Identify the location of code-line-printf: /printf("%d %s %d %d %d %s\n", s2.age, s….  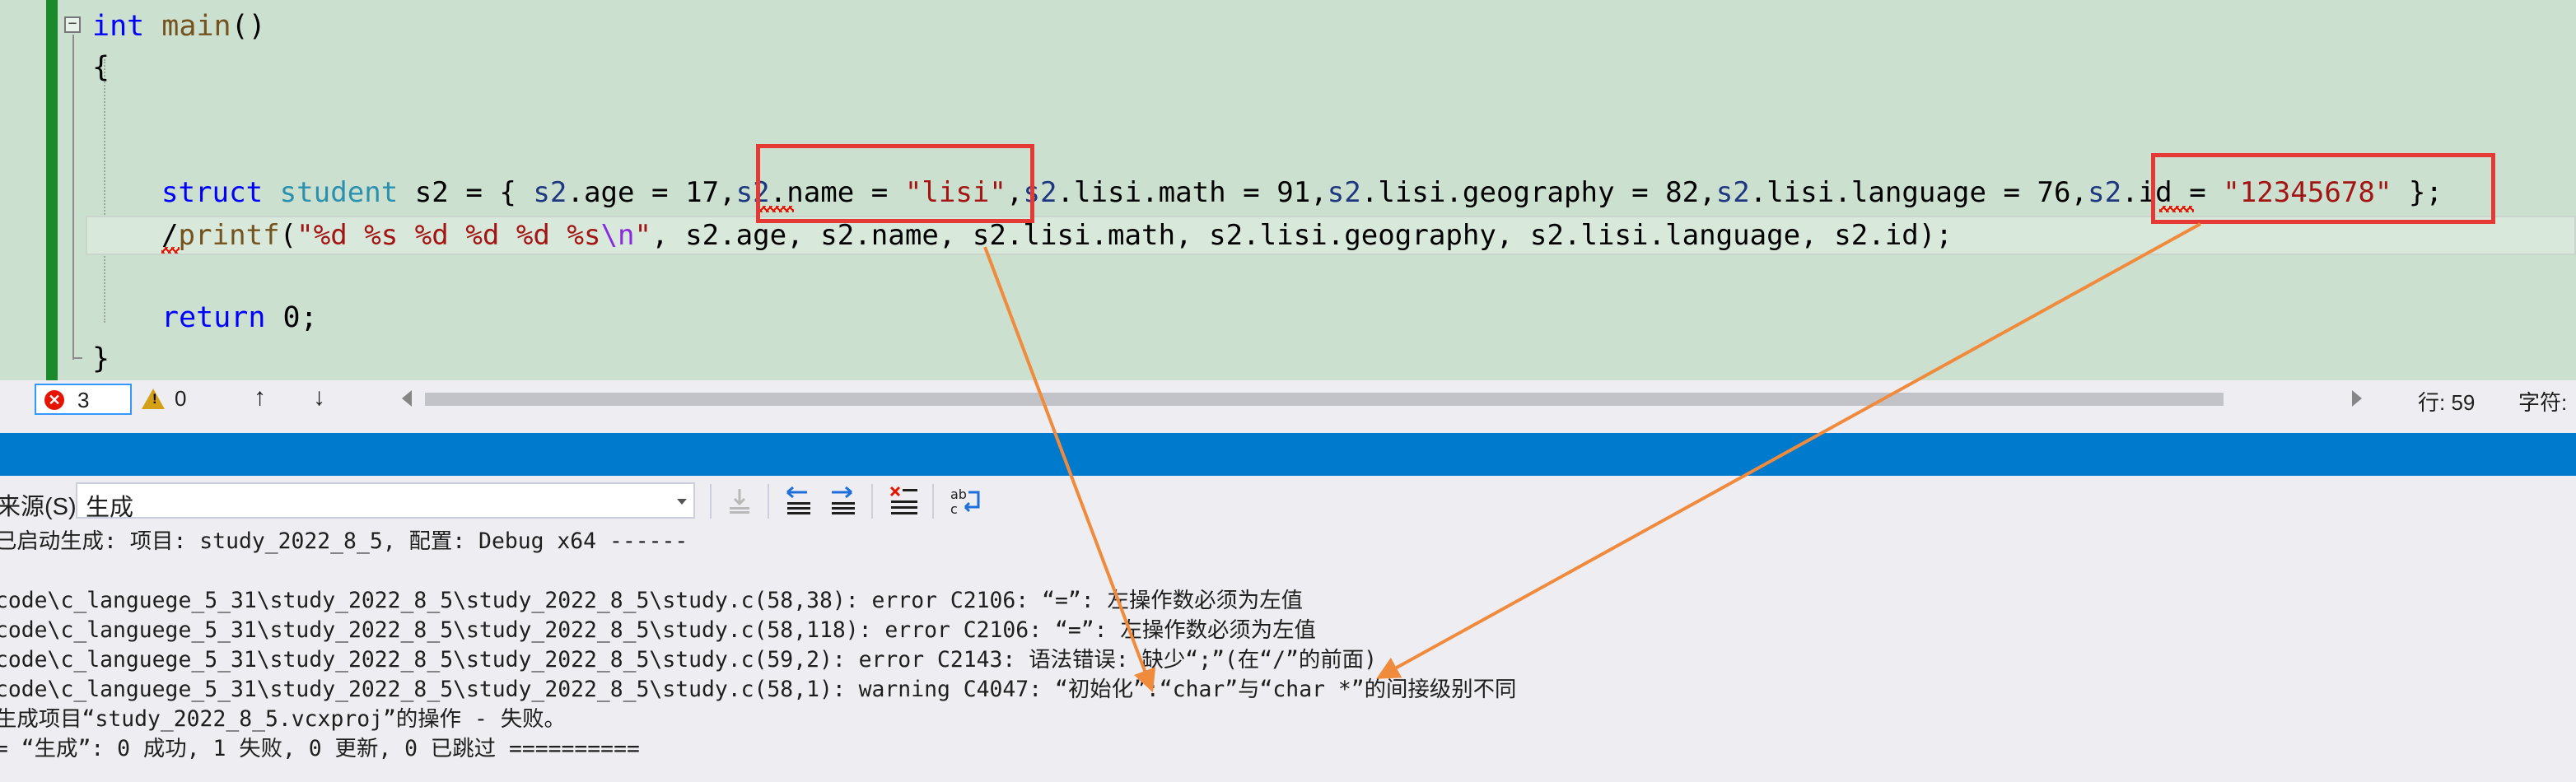
(1057, 235).